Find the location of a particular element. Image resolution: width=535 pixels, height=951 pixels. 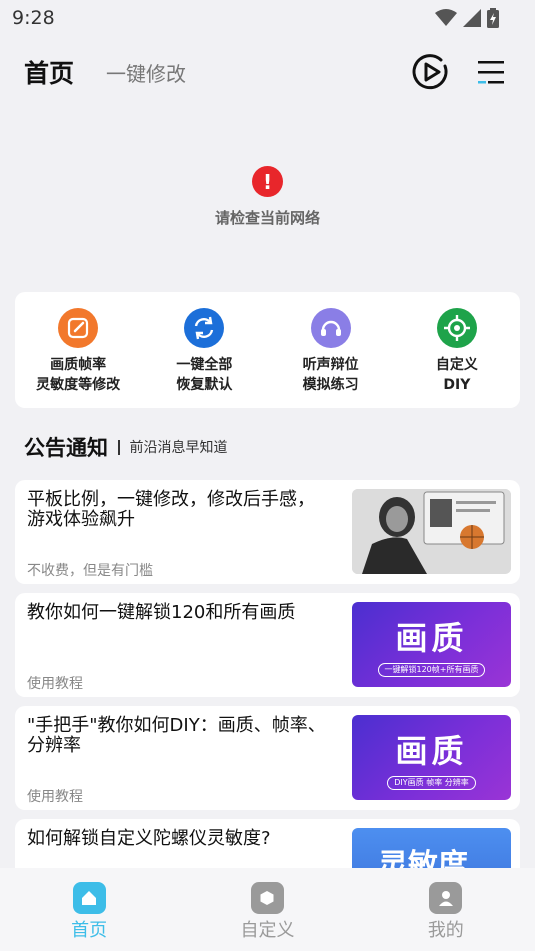

error-icon: ! is located at coordinates (267, 181).